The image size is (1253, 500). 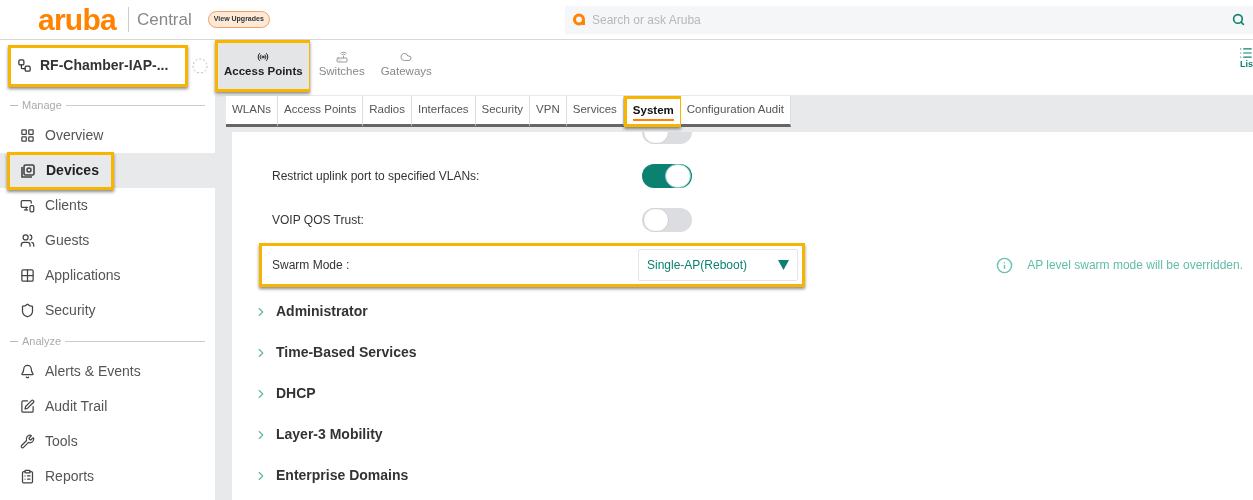 I want to click on dropdown-arrow-icon, so click(x=783, y=265).